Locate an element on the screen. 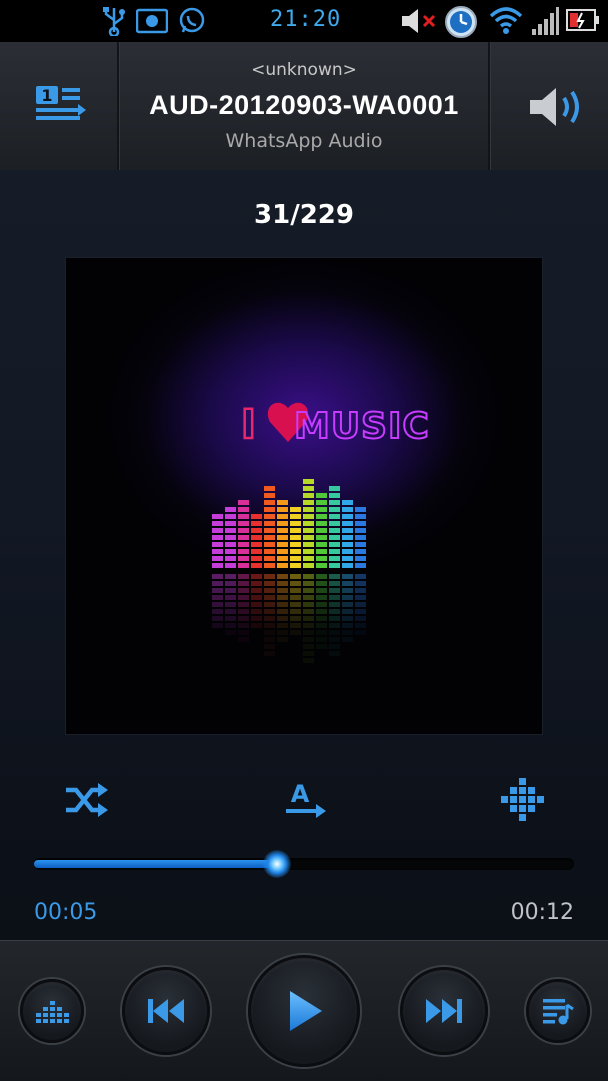 This screenshot has height=1081, width=608. repeat-a-icon: A is located at coordinates (305, 799).